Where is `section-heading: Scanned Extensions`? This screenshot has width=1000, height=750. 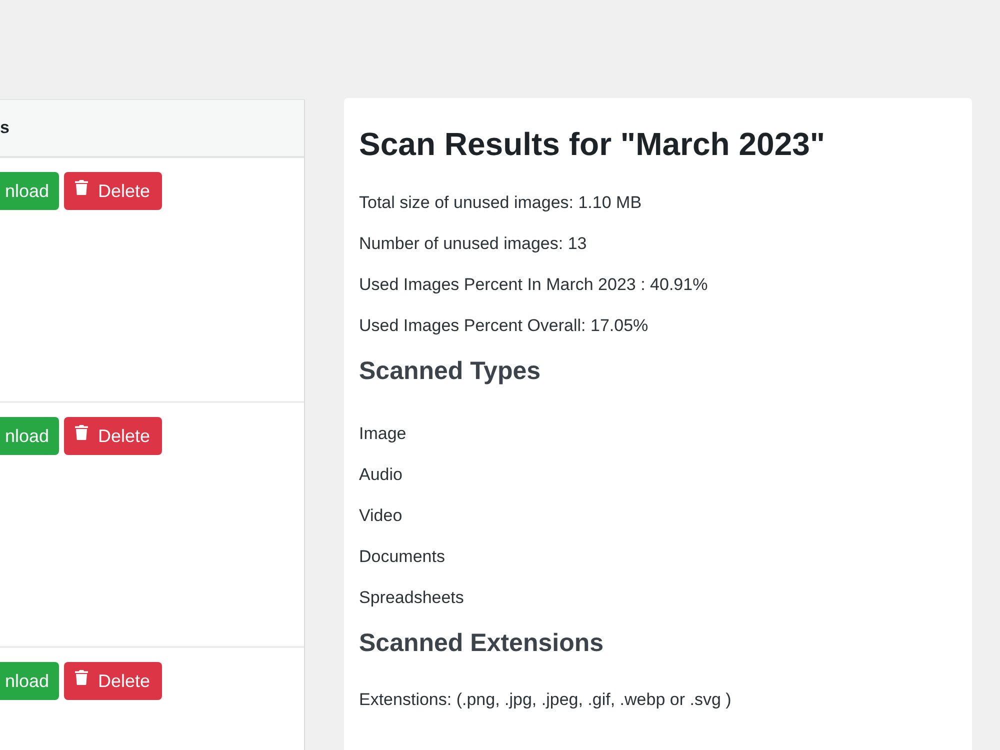
section-heading: Scanned Extensions is located at coordinates (482, 643).